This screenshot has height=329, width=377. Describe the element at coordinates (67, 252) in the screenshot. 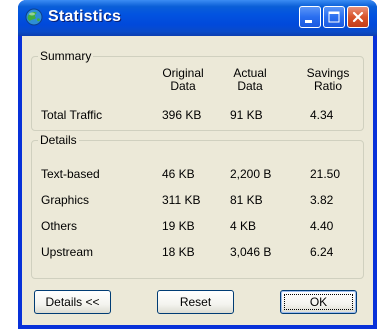

I see `details-row-upstream-label: Upstream` at that location.